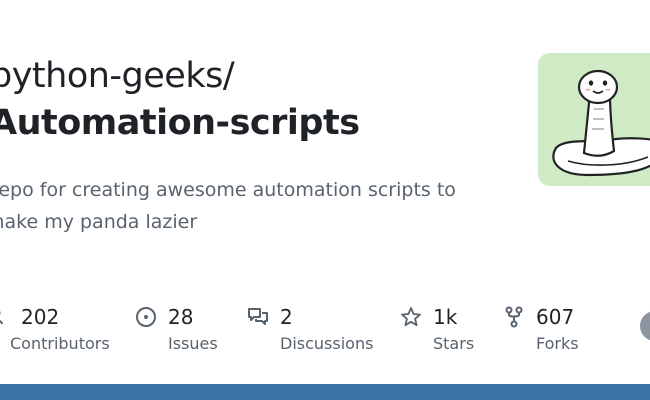  I want to click on stat-contributors: 202 Contributors, so click(55, 328).